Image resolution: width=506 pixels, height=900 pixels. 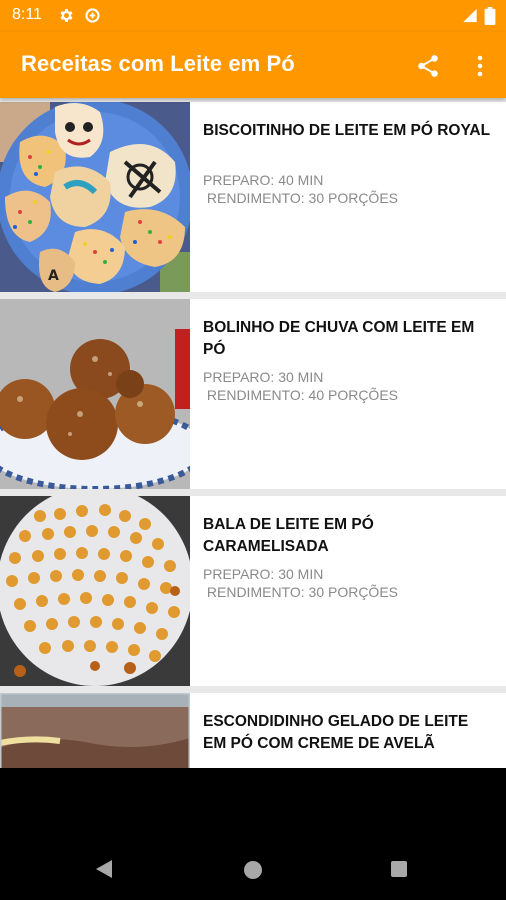 I want to click on data-saver-icon, so click(x=92, y=15).